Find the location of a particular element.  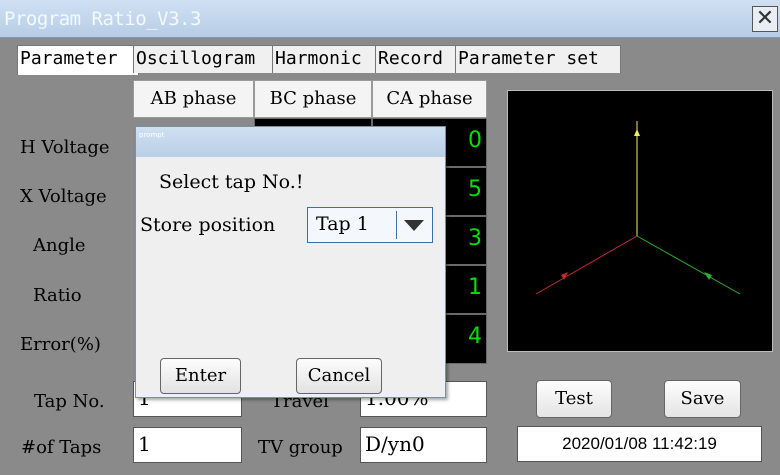

row-label-angle: Angle is located at coordinates (59, 245).